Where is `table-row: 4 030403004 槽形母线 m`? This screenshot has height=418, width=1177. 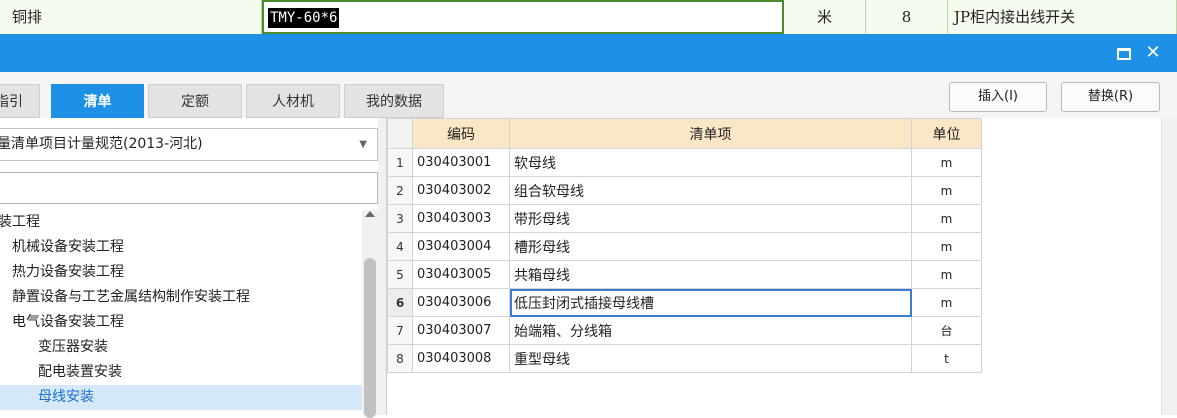 table-row: 4 030403004 槽形母线 m is located at coordinates (684, 246).